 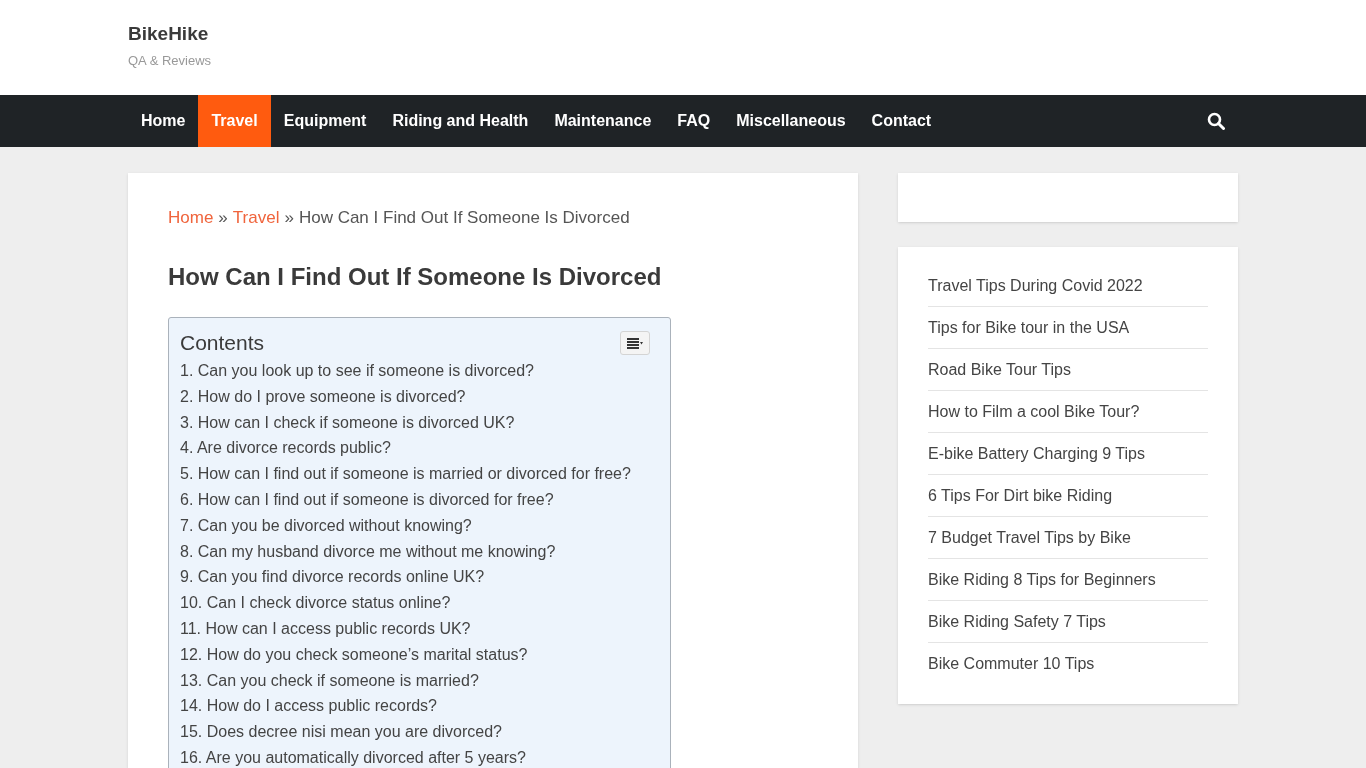 I want to click on toc-link: 1. Can you look up to see if someone is divorced?, so click(x=357, y=371).